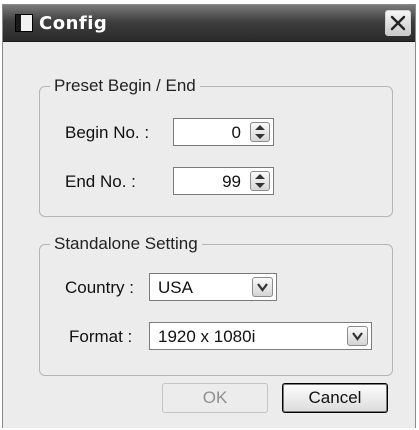  What do you see at coordinates (260, 336) in the screenshot?
I see `format-select: 1920 x 1080i` at bounding box center [260, 336].